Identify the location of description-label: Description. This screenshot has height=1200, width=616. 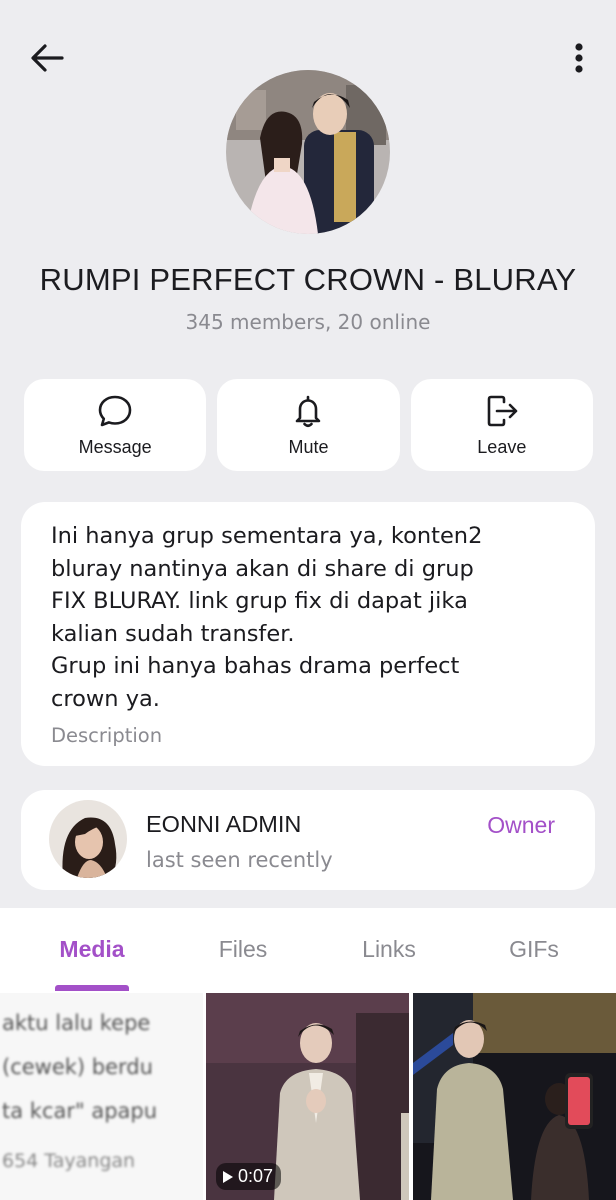
(107, 735).